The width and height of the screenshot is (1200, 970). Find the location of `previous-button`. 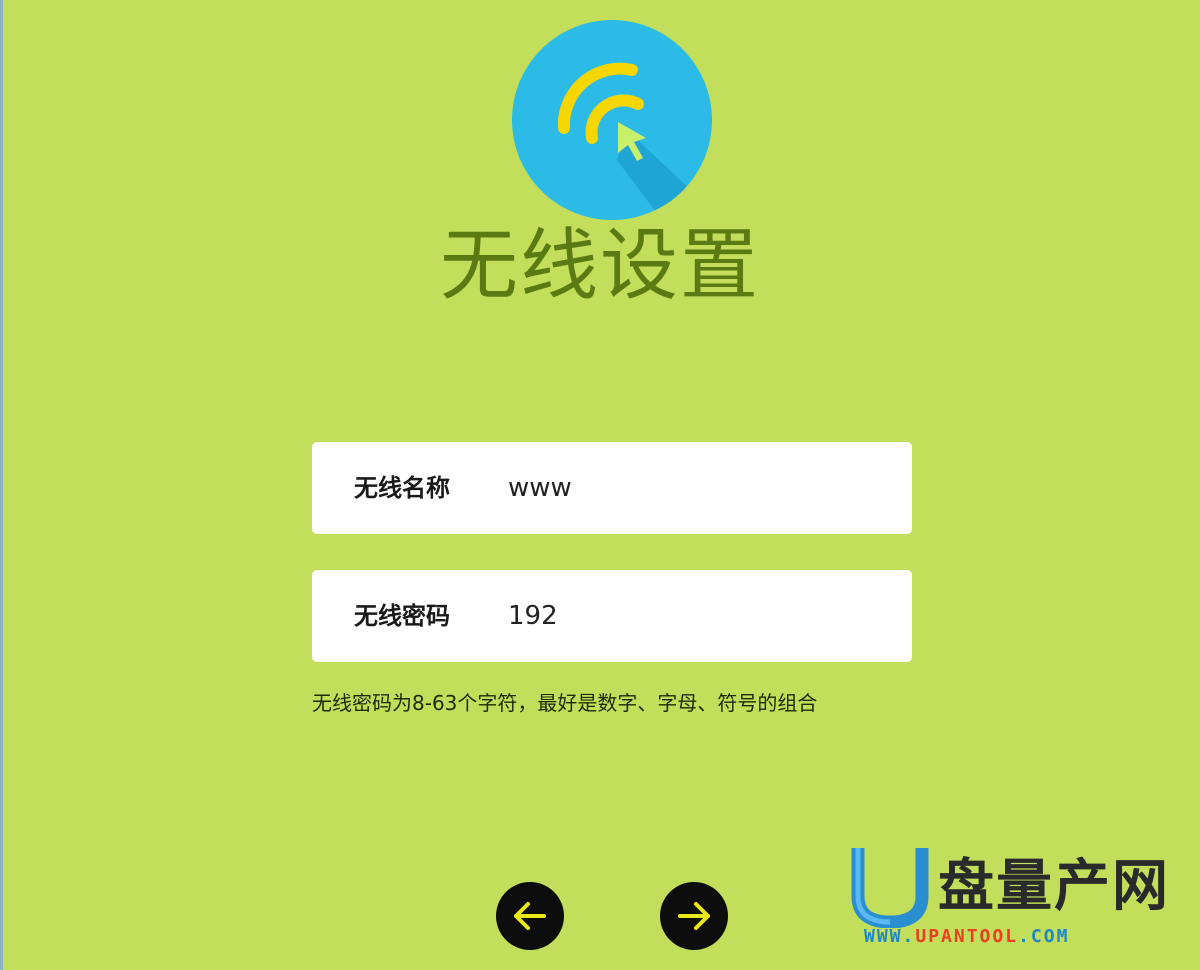

previous-button is located at coordinates (530, 916).